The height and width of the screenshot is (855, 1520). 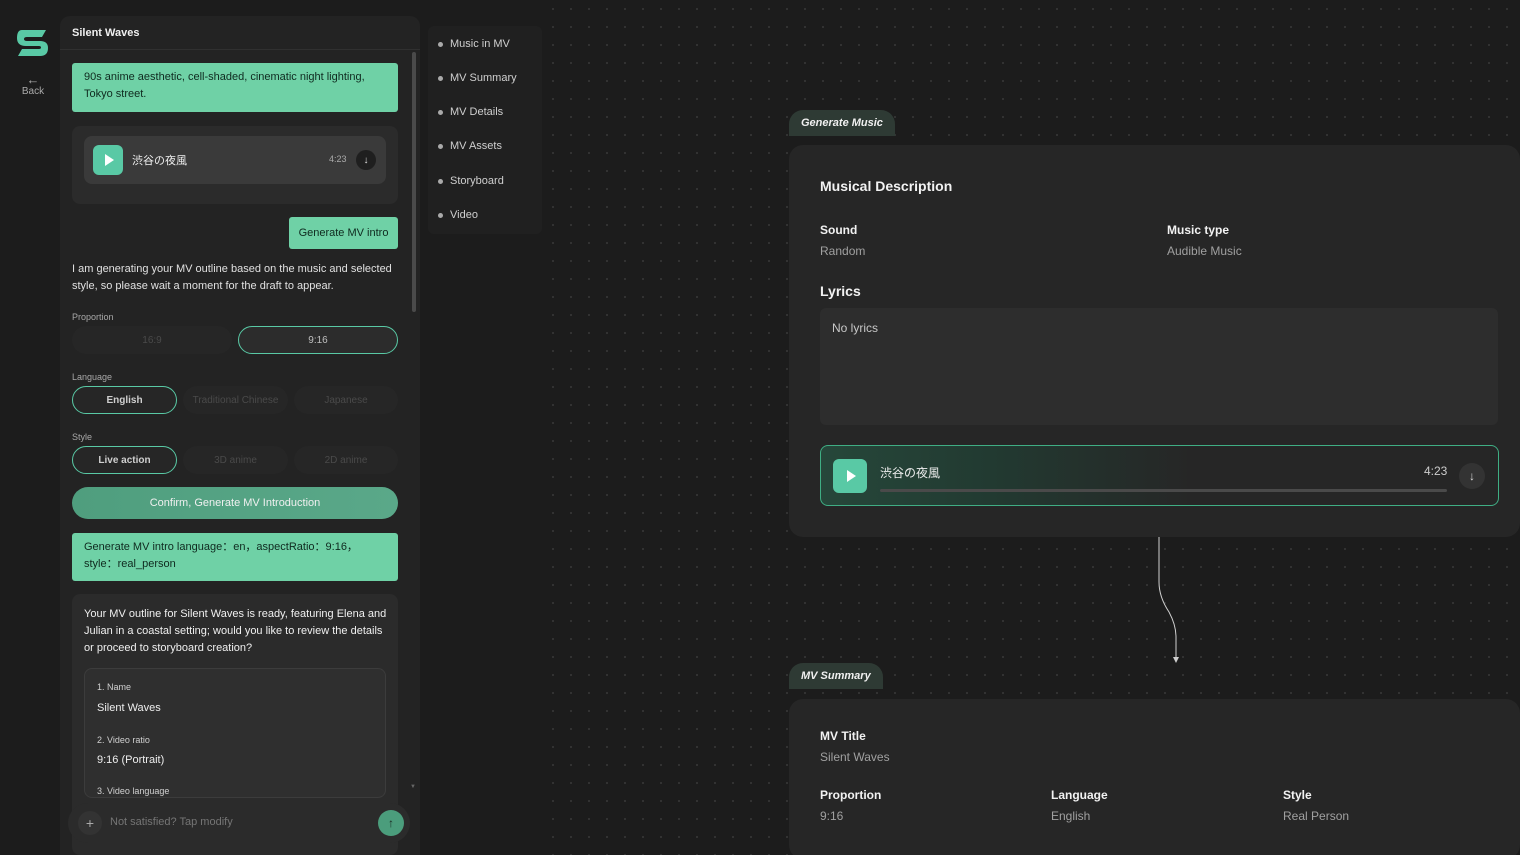 What do you see at coordinates (123, 740) in the screenshot?
I see `outline-item-label: 2. Video ratio` at bounding box center [123, 740].